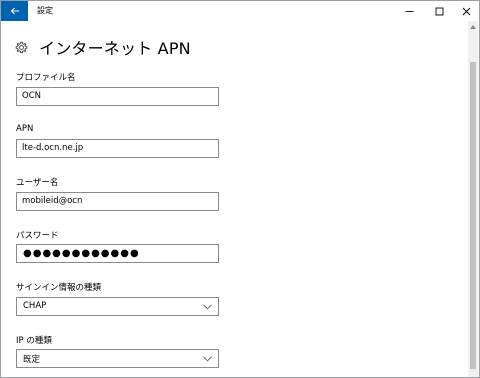 This screenshot has height=378, width=480. I want to click on apn-input: lte-d.ocn.ne.jp, so click(117, 148).